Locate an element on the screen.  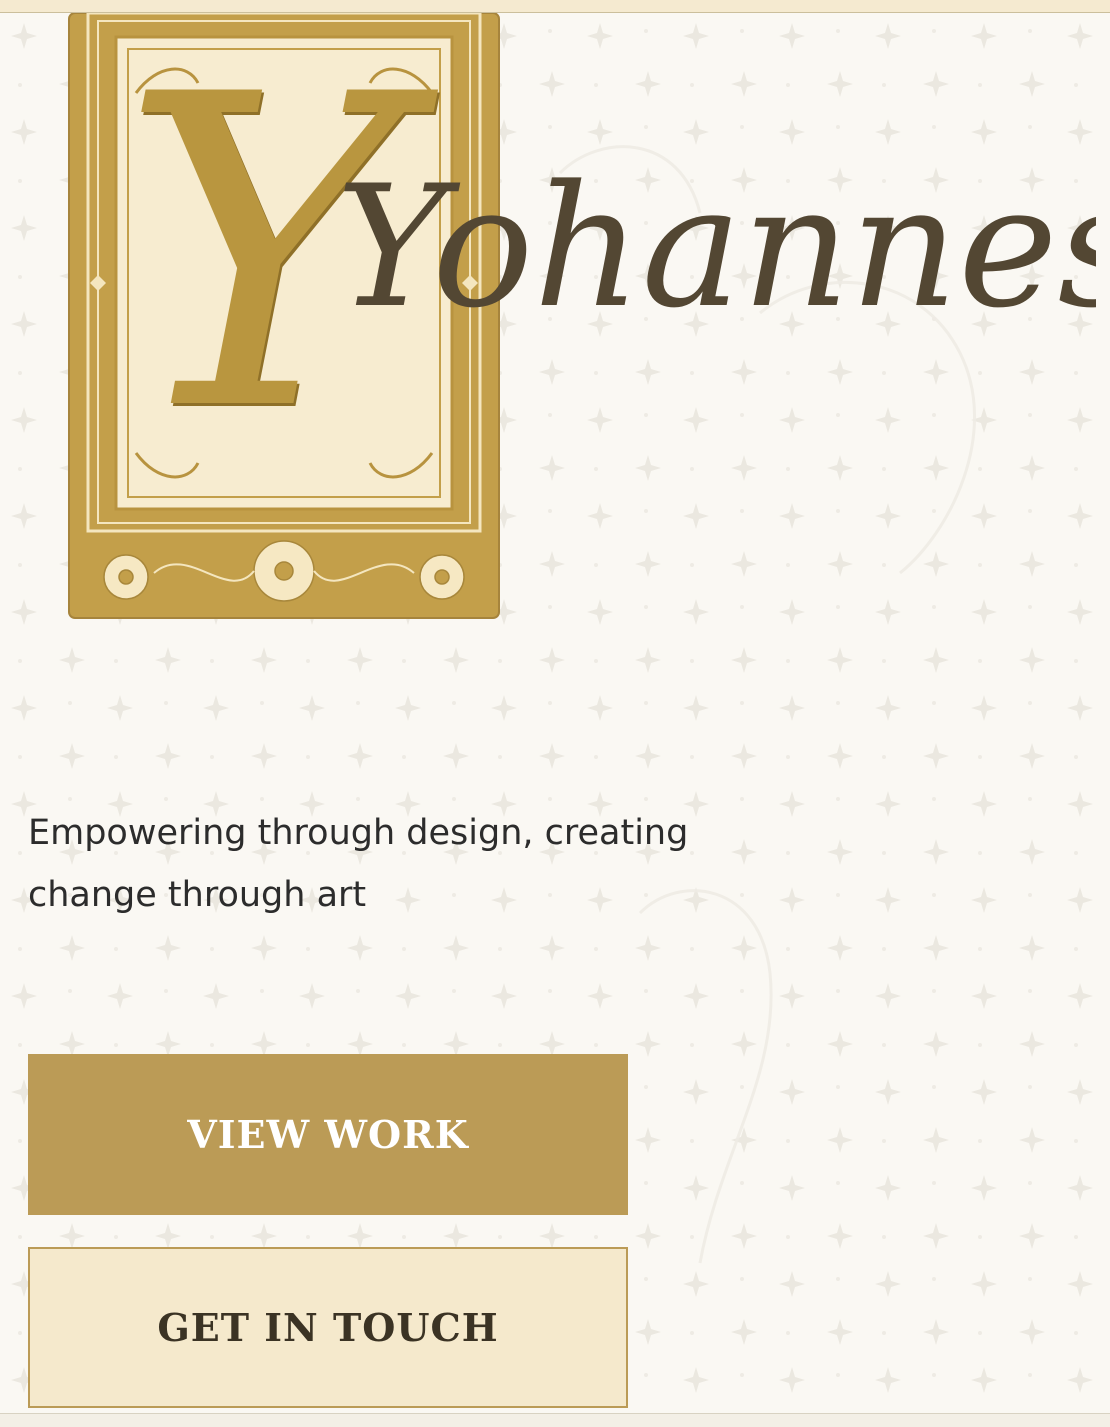
tagline-line-1: Empowering through design, creating is located at coordinates (358, 833).